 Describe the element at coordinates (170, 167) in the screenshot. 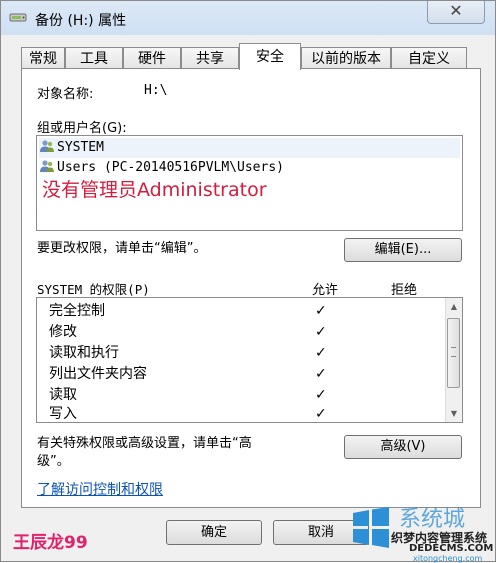

I see `user-name: Users (PC-20140516PVLM\Users)` at that location.